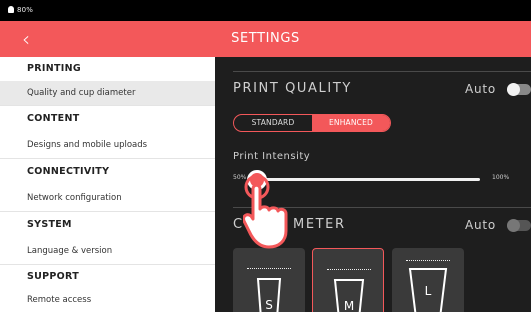 Image resolution: width=531 pixels, height=312 pixels. I want to click on option-enhanced: ENHANCED, so click(351, 123).